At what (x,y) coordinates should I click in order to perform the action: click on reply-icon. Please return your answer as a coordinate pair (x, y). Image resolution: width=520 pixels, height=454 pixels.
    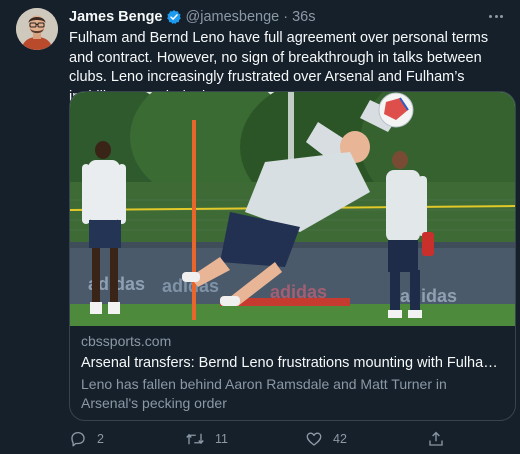
    Looking at the image, I should click on (78, 439).